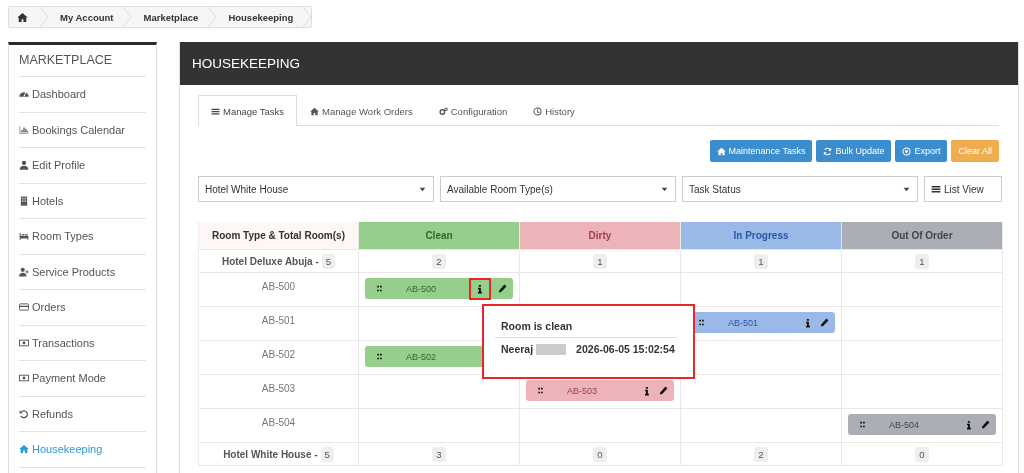 The height and width of the screenshot is (473, 1024). I want to click on column-header: Room Type & Total Room(s), so click(279, 236).